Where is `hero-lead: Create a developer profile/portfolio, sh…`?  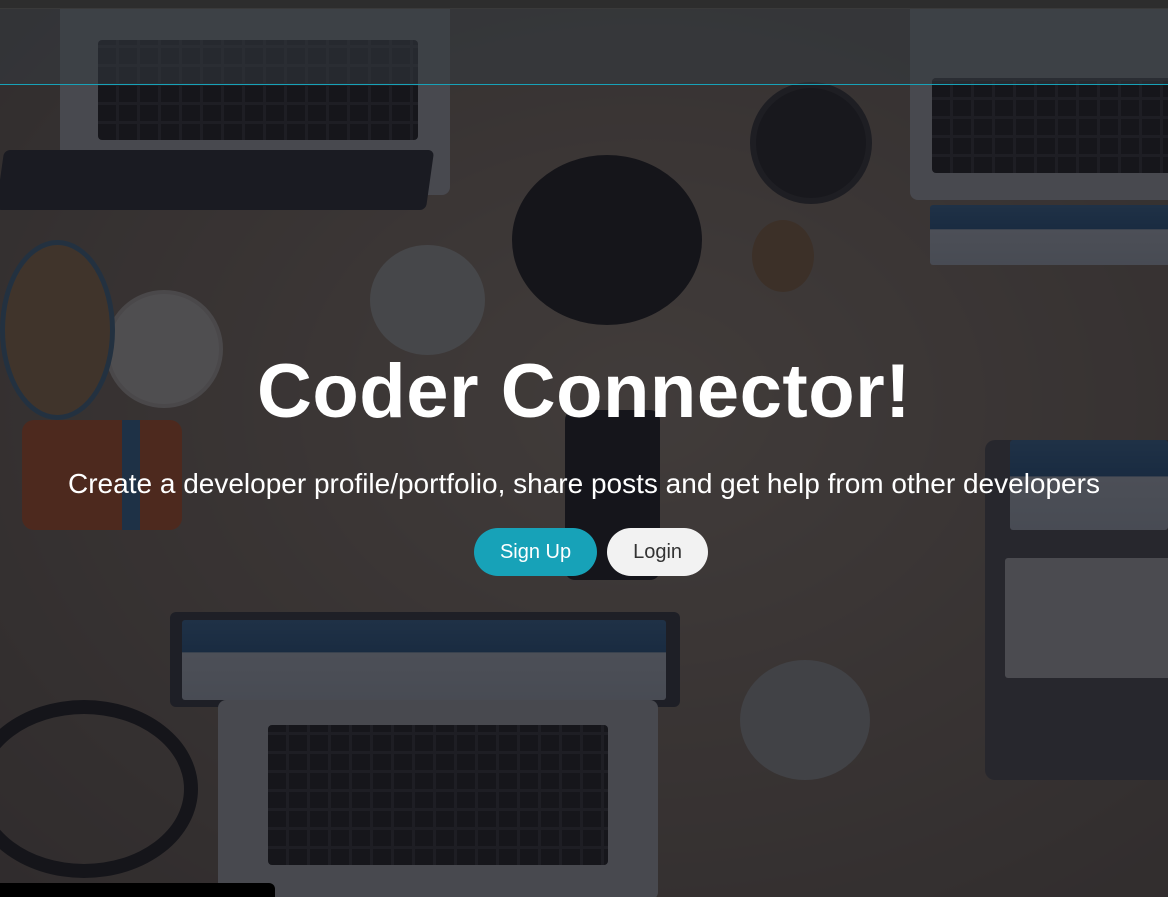
hero-lead: Create a developer profile/portfolio, sh… is located at coordinates (584, 483).